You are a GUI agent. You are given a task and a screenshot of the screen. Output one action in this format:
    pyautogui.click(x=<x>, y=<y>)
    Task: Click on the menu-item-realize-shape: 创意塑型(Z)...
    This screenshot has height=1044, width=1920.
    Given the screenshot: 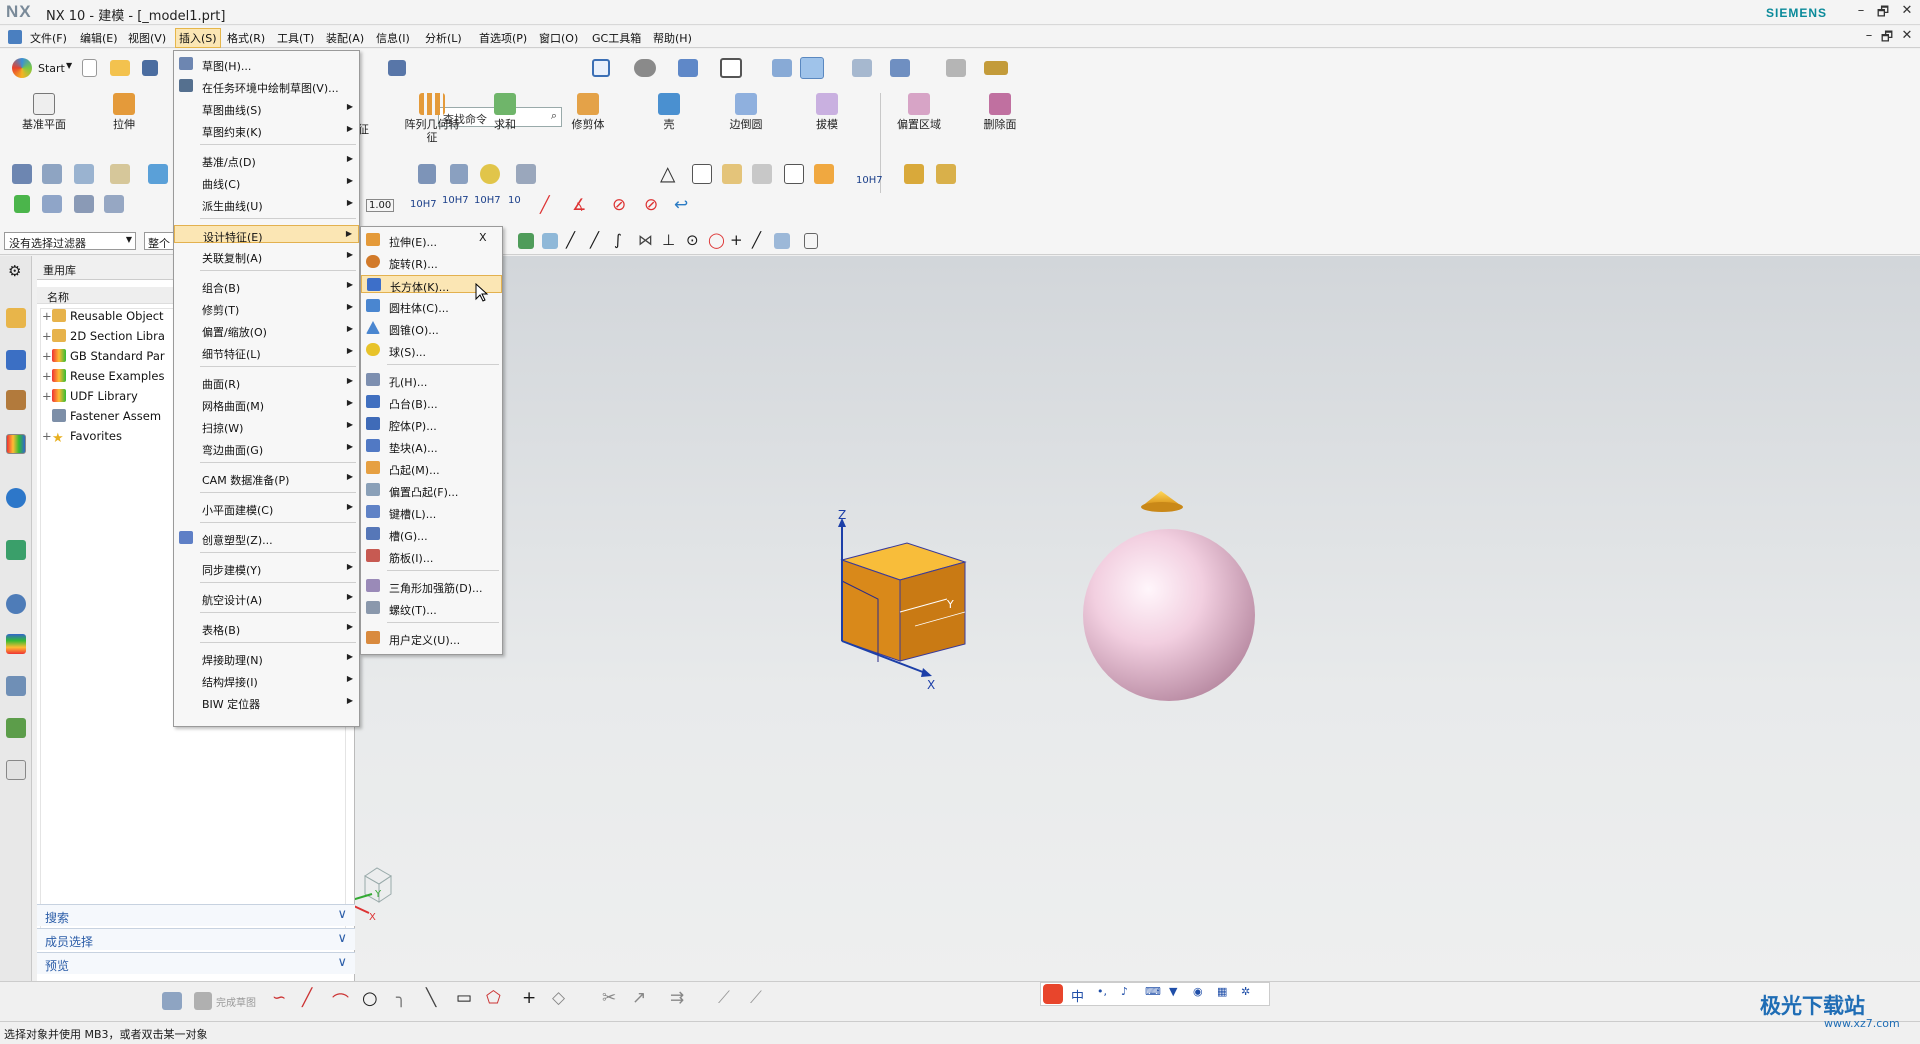 What is the action you would take?
    pyautogui.click(x=266, y=538)
    